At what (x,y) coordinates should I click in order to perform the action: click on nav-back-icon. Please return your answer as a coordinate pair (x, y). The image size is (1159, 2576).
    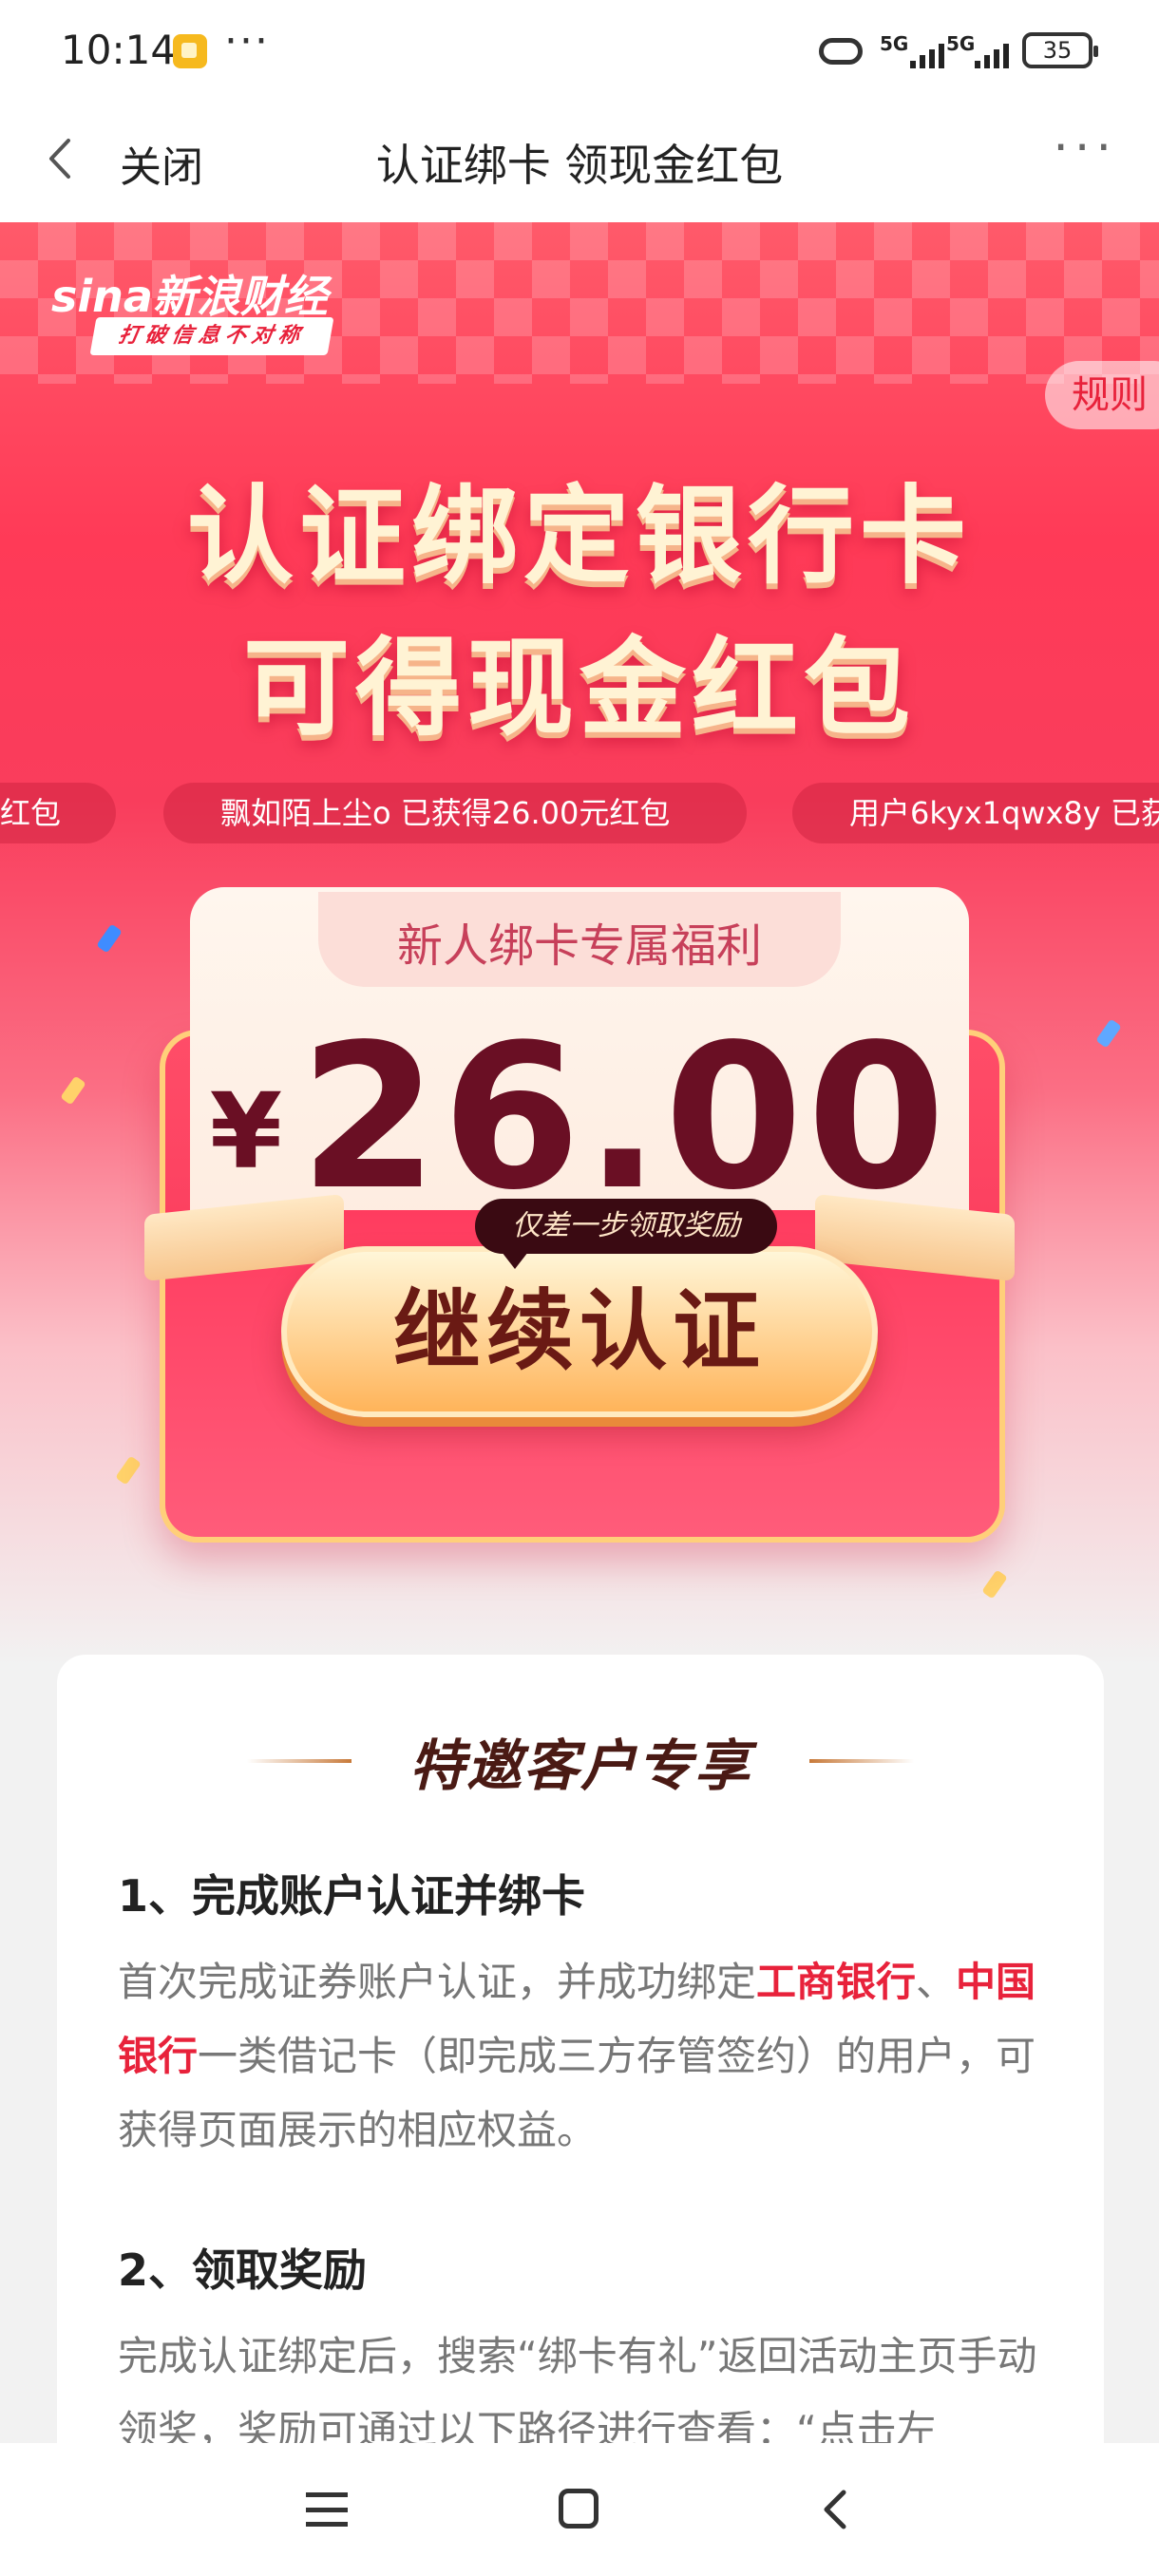
    Looking at the image, I should click on (836, 2509).